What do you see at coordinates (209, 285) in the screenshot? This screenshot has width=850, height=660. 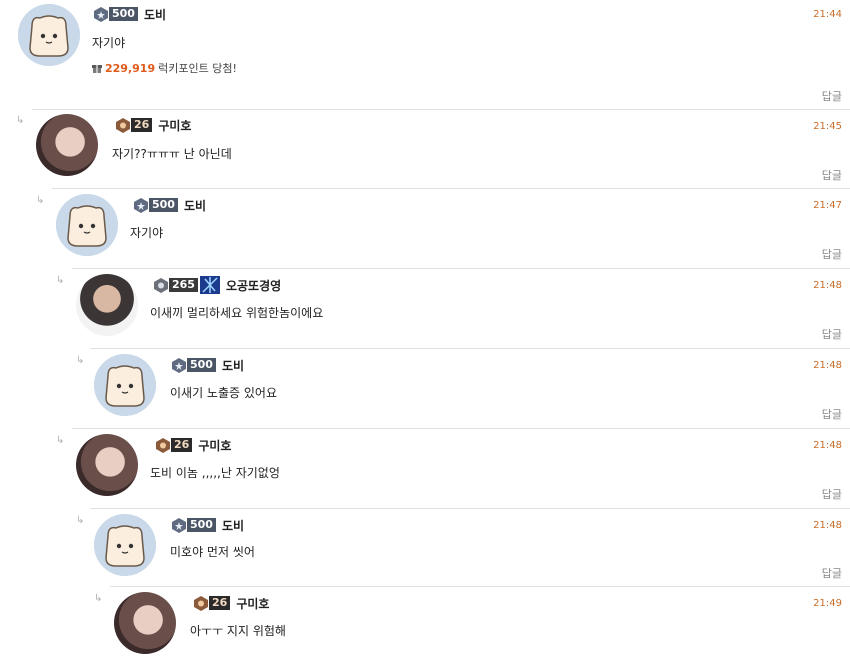 I see `lightning-badge-icon` at bounding box center [209, 285].